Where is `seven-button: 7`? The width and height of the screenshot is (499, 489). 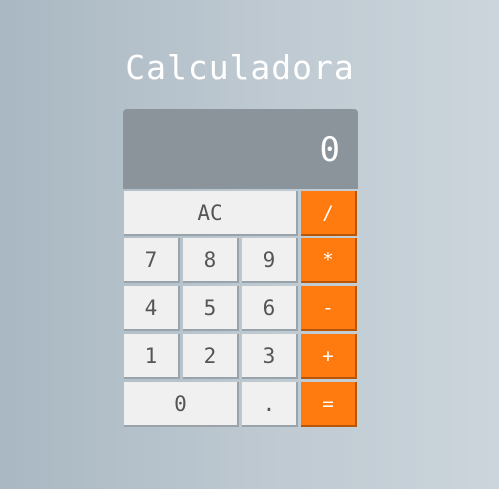
seven-button: 7 is located at coordinates (152, 260).